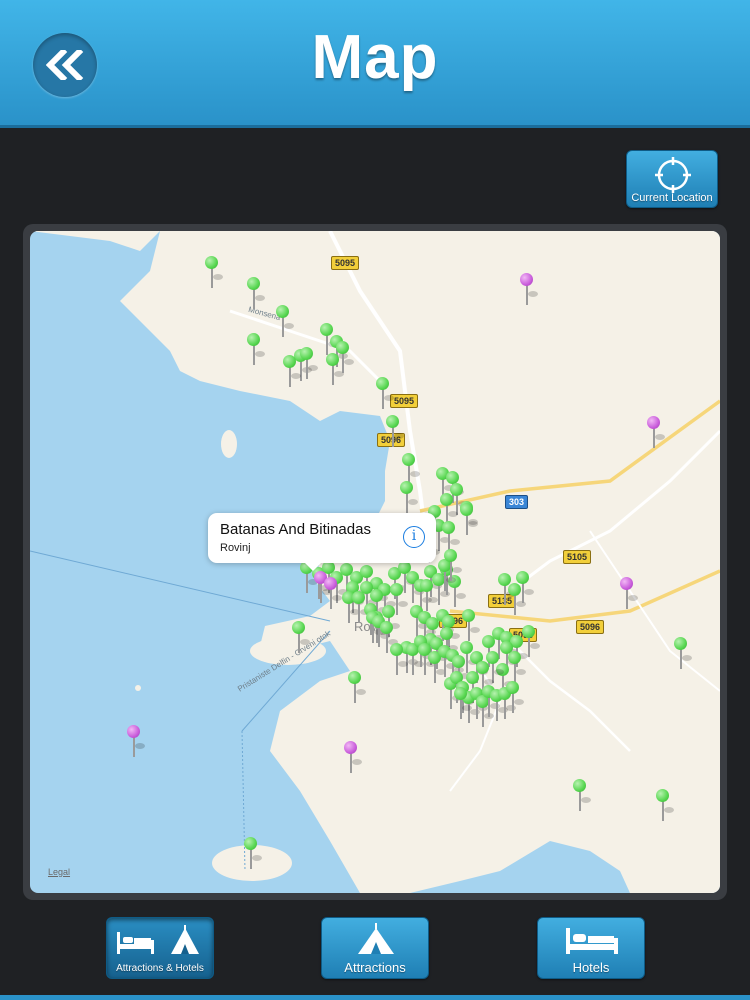 This screenshot has height=1000, width=750. What do you see at coordinates (160, 968) in the screenshot?
I see `tab-label: Attractions & Hotels` at bounding box center [160, 968].